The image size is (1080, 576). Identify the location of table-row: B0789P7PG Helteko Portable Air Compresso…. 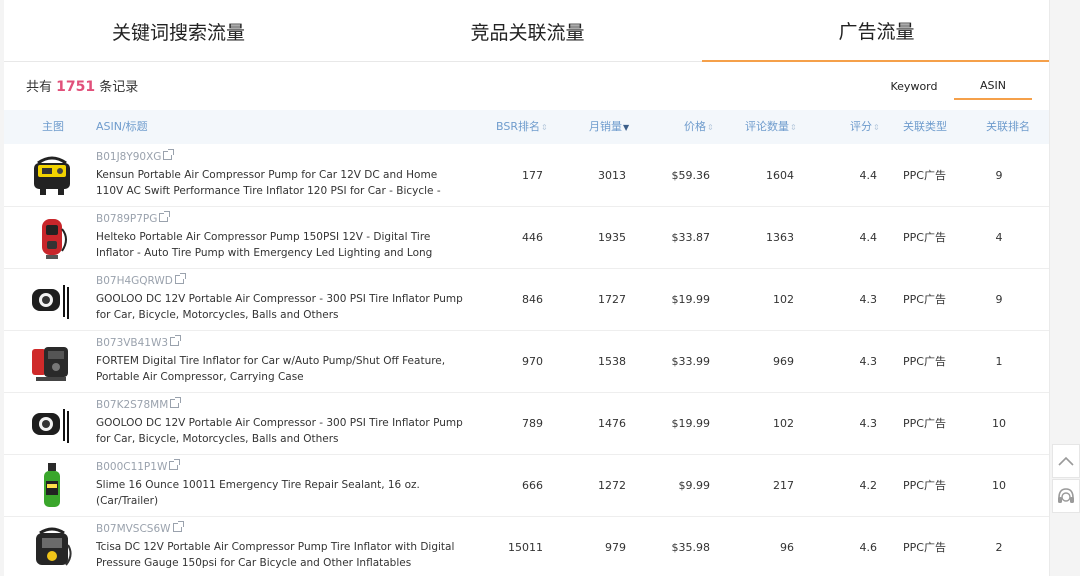
(526, 238).